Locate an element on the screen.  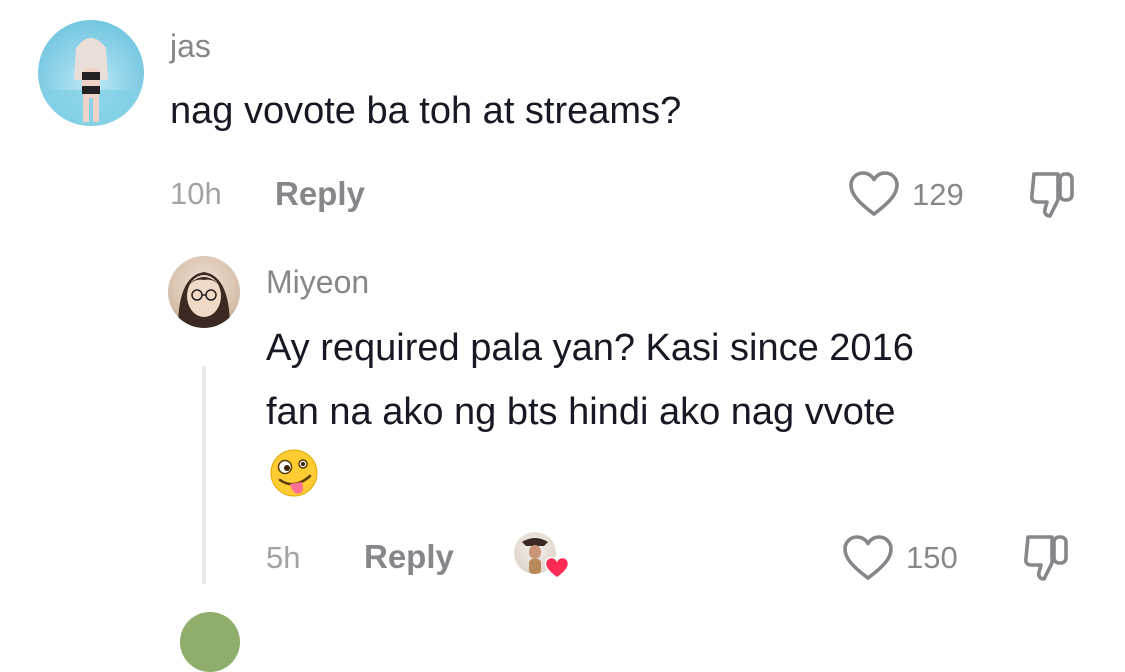
zany-face-emoji is located at coordinates (295, 474).